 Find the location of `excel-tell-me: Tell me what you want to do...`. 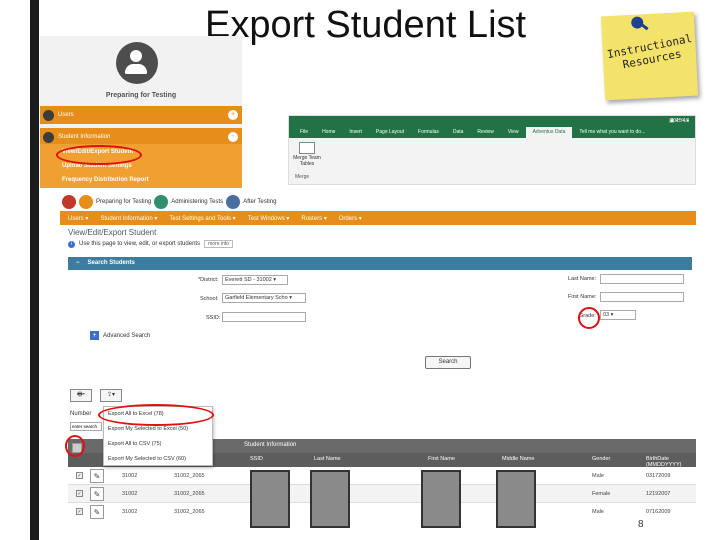

excel-tell-me: Tell me what you want to do... is located at coordinates (612, 132).